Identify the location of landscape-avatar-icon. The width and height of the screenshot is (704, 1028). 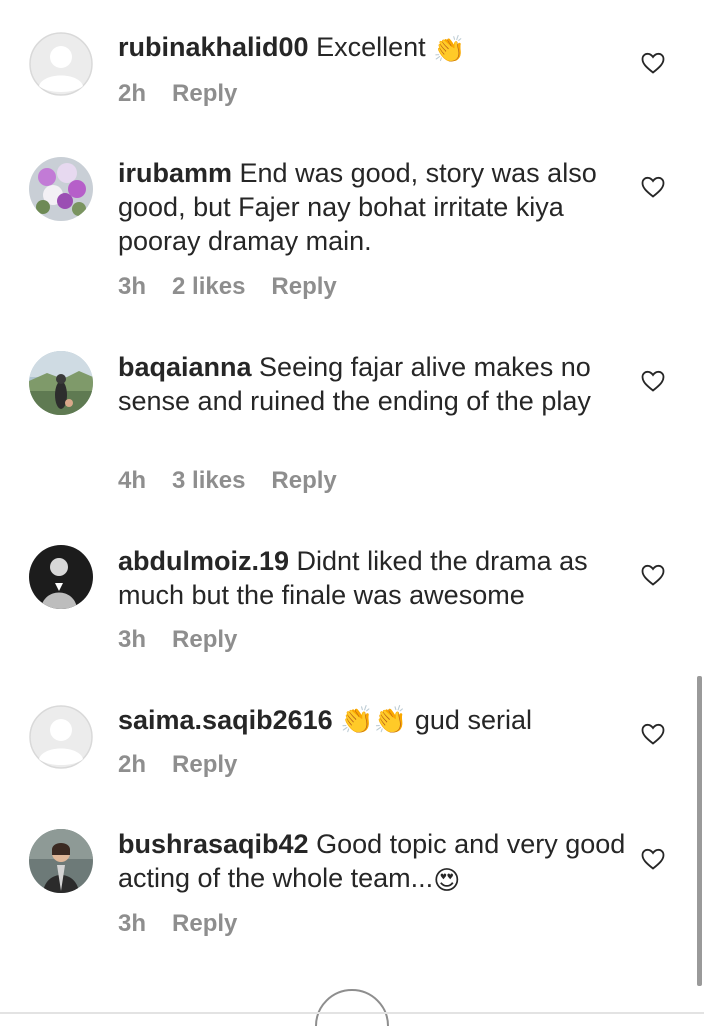
(61, 383).